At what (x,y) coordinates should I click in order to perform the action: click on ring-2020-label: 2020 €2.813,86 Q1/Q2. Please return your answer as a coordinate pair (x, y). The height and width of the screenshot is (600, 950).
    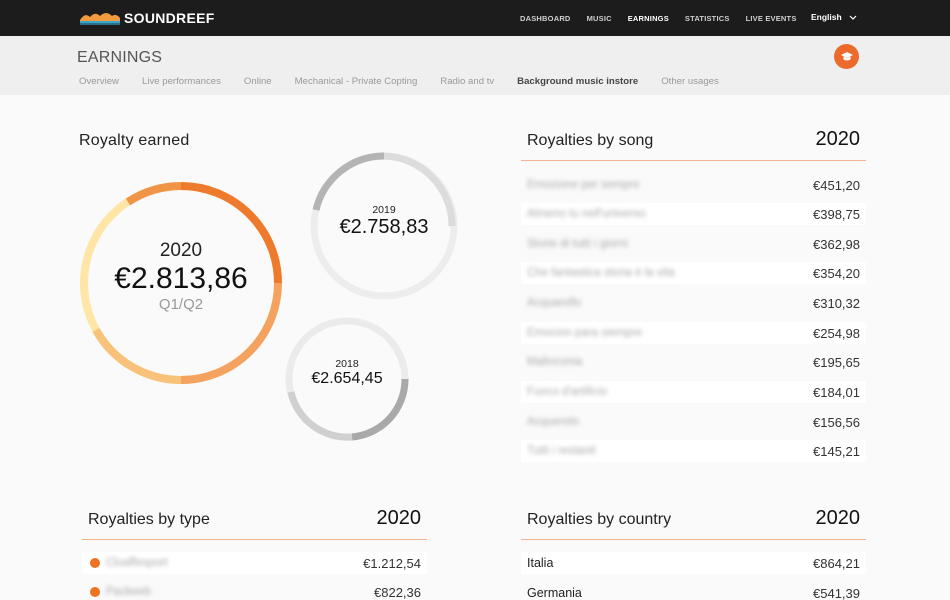
    Looking at the image, I should click on (181, 276).